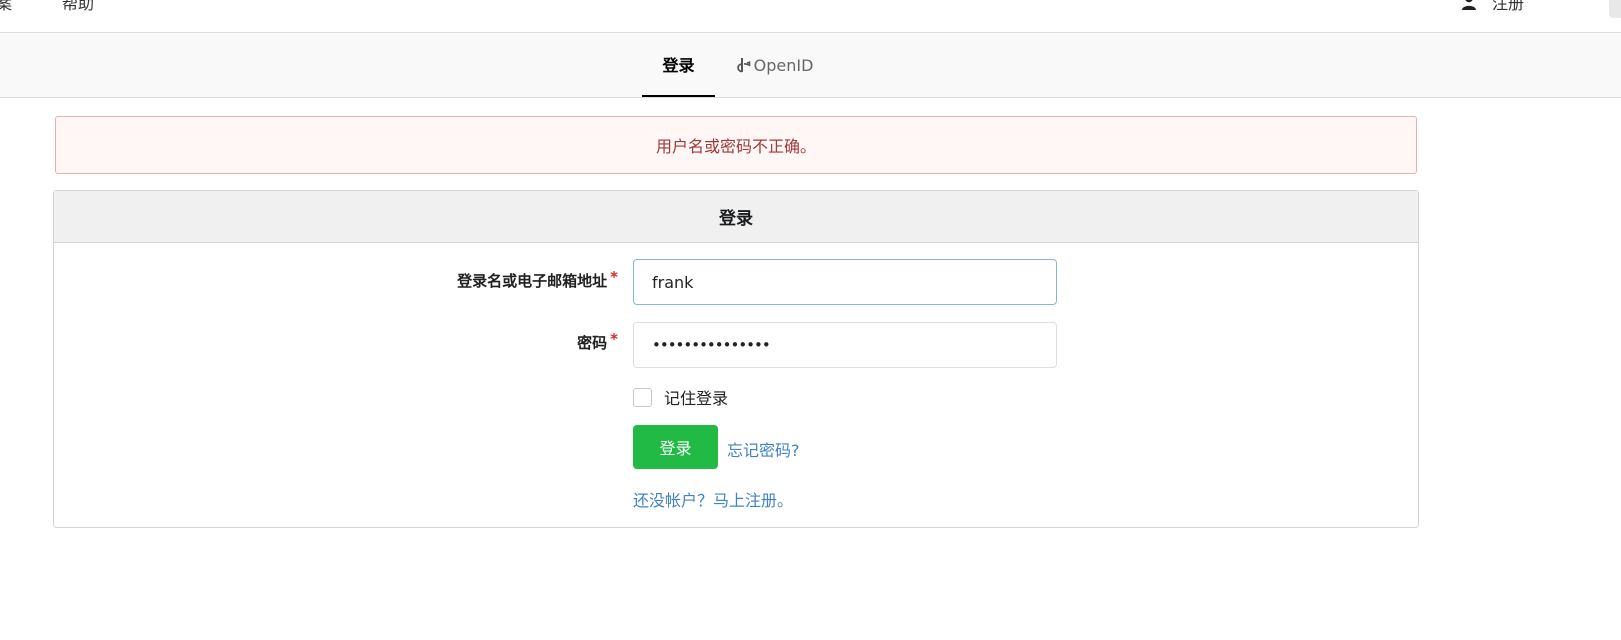  What do you see at coordinates (78, 7) in the screenshot?
I see `nav-item-help: 帮助` at bounding box center [78, 7].